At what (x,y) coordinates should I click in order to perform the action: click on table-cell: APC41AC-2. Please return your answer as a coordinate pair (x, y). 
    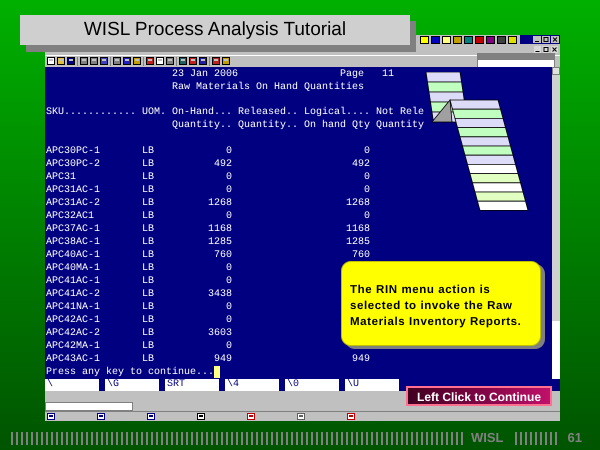
    Looking at the image, I should click on (73, 294).